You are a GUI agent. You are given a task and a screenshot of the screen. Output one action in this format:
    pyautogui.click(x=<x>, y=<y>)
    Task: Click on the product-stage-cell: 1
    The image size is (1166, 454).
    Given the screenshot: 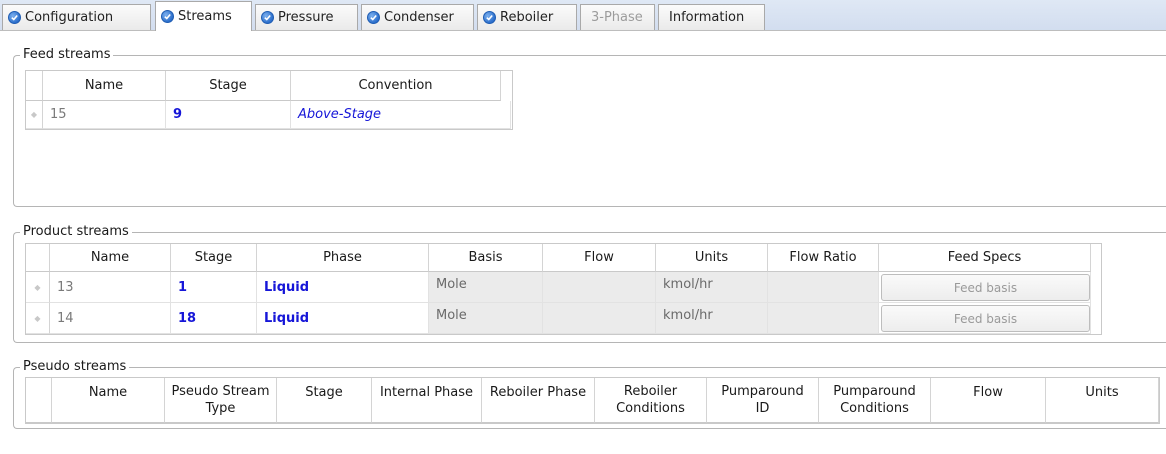 What is the action you would take?
    pyautogui.click(x=214, y=287)
    